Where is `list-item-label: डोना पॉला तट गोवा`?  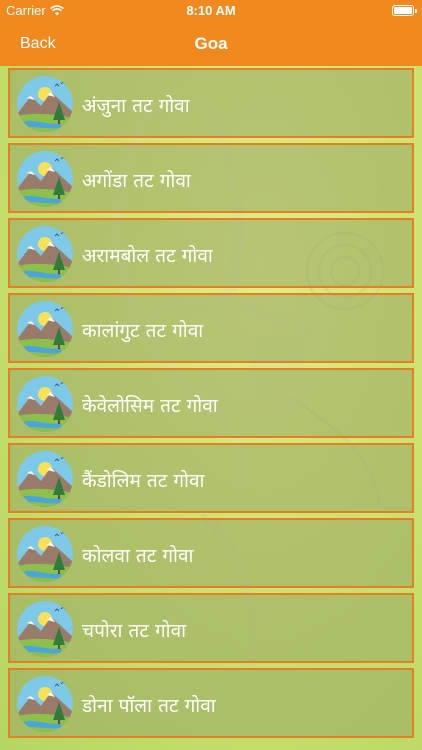
list-item-label: डोना पॉला तट गोवा is located at coordinates (149, 706).